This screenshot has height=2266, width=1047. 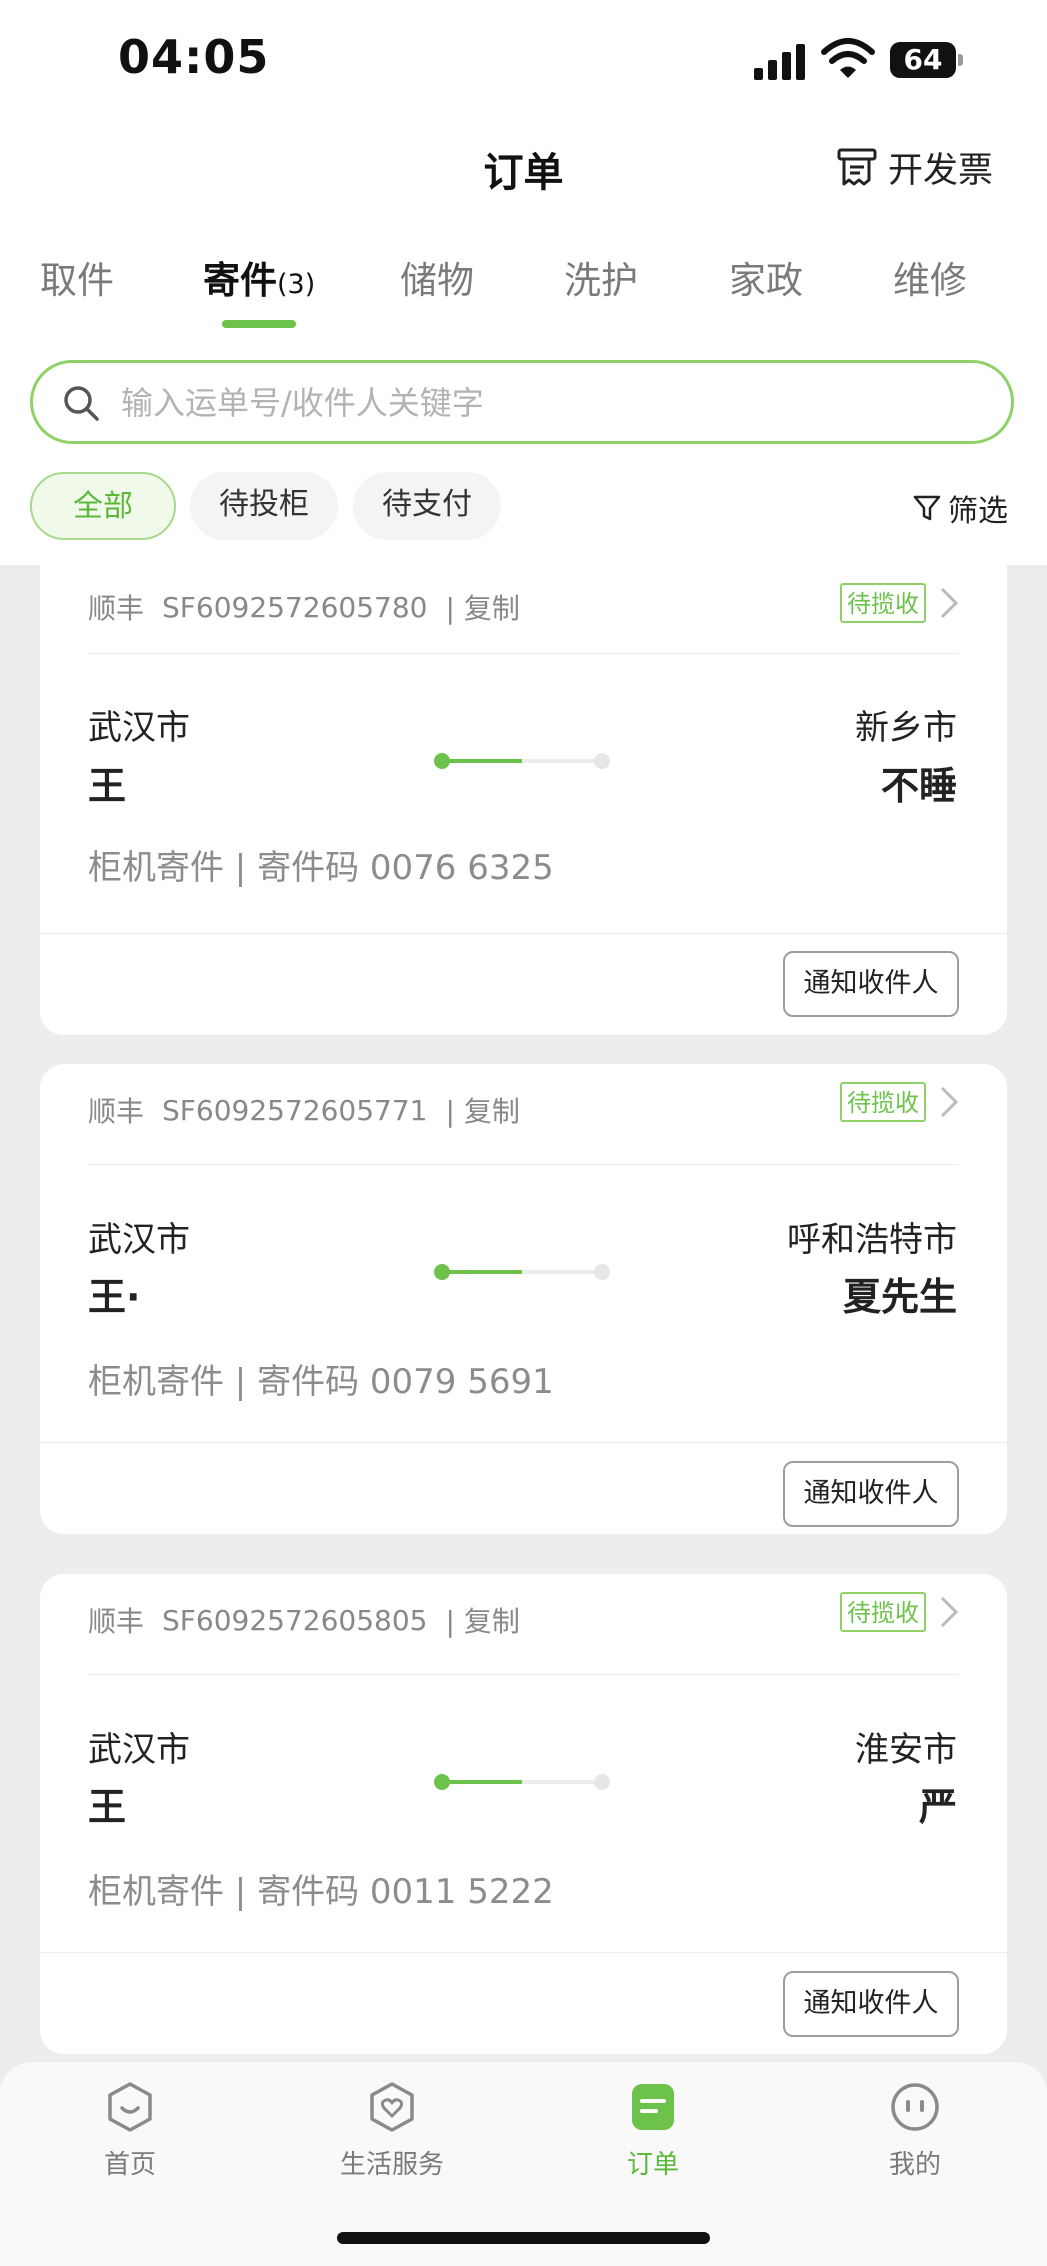 What do you see at coordinates (81, 403) in the screenshot?
I see `search-icon` at bounding box center [81, 403].